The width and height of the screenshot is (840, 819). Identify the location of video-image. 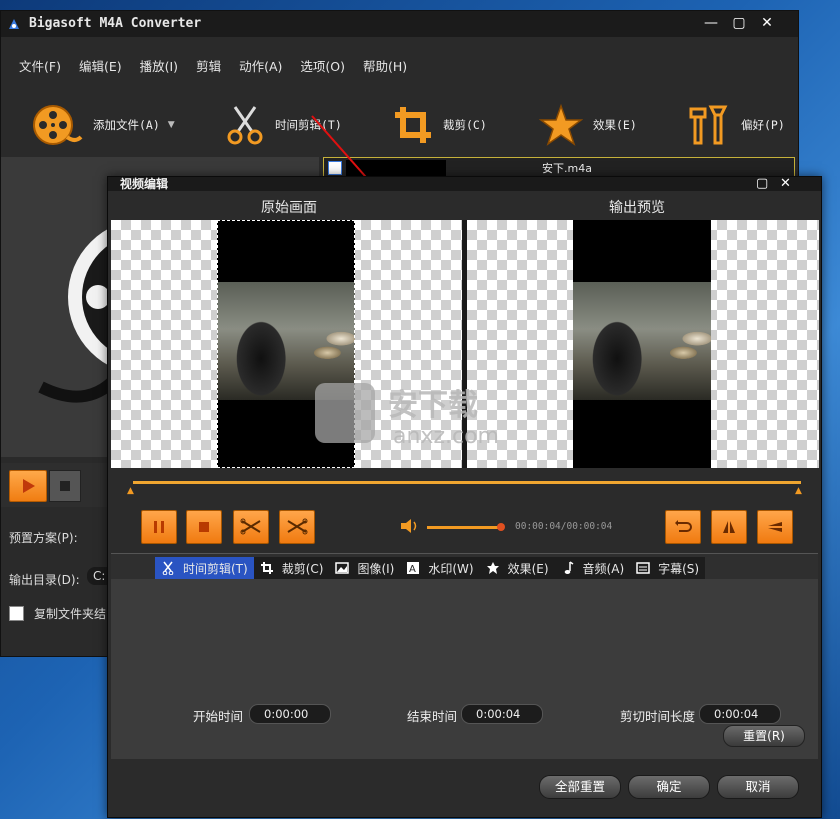
(642, 341).